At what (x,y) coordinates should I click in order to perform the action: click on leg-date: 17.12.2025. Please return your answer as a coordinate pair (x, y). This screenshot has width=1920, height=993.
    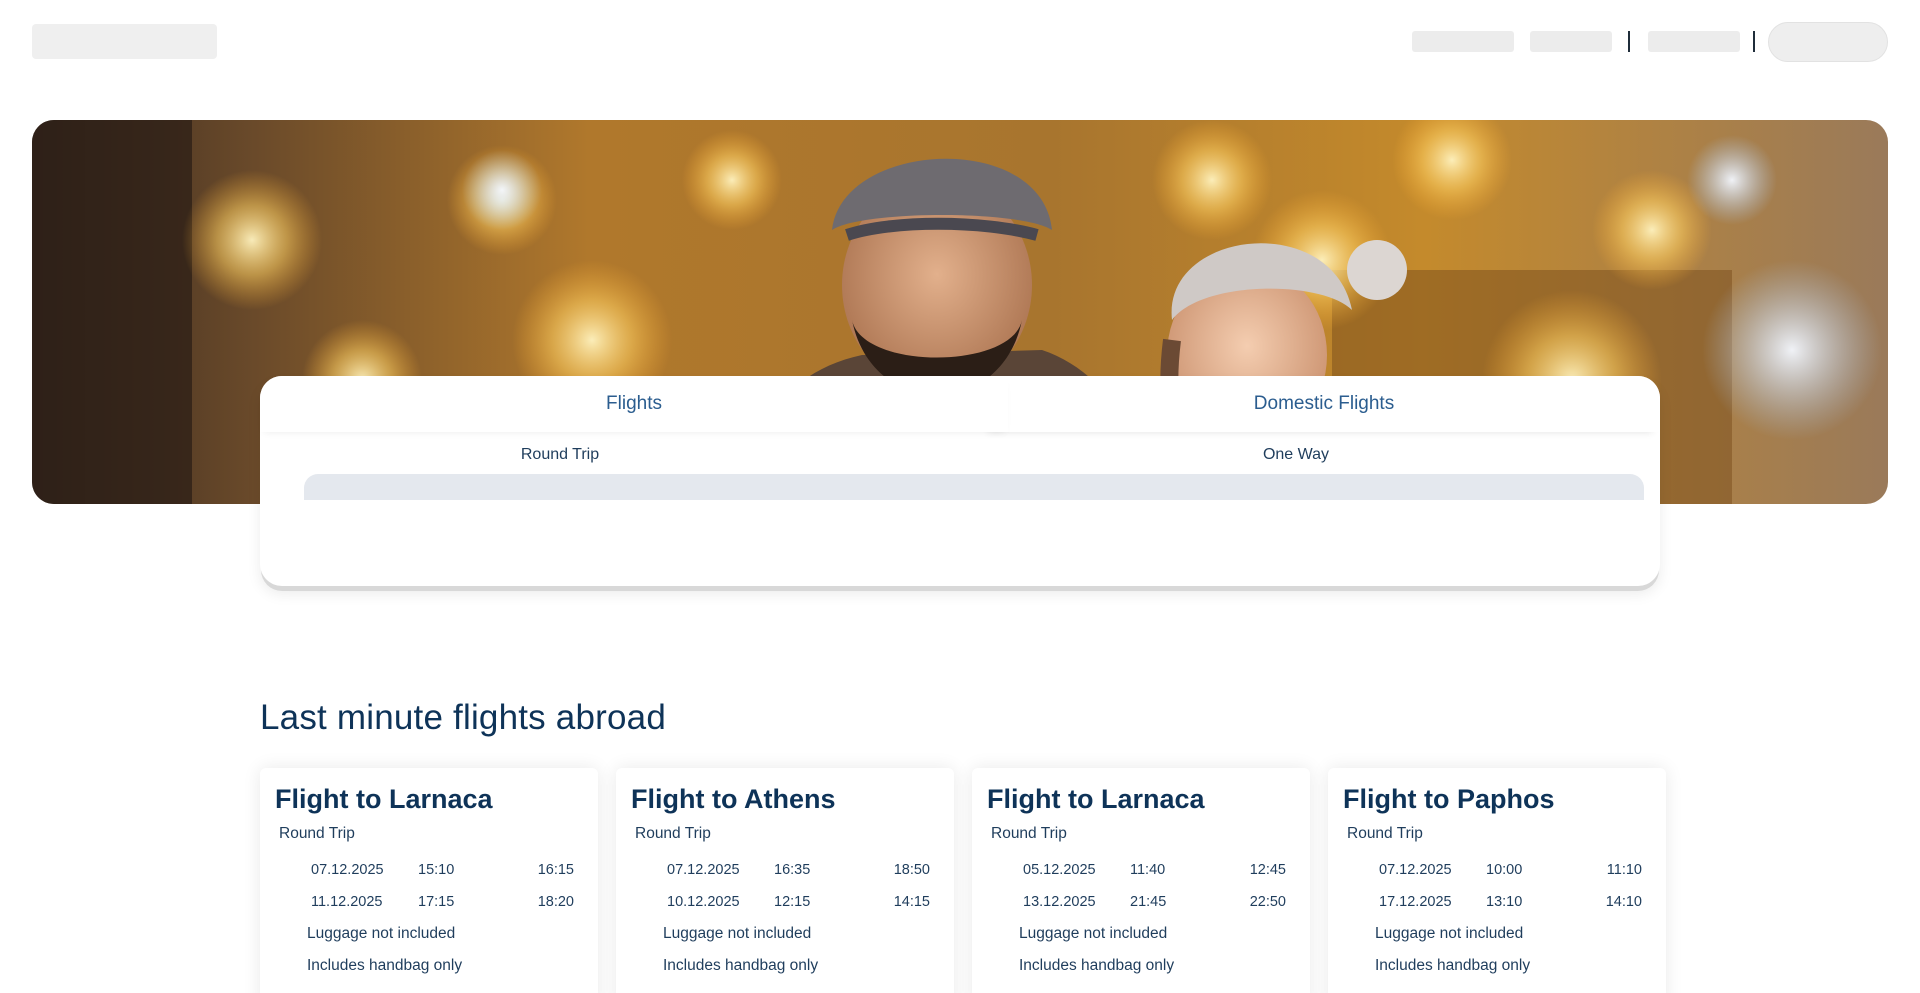
    Looking at the image, I should click on (1415, 902).